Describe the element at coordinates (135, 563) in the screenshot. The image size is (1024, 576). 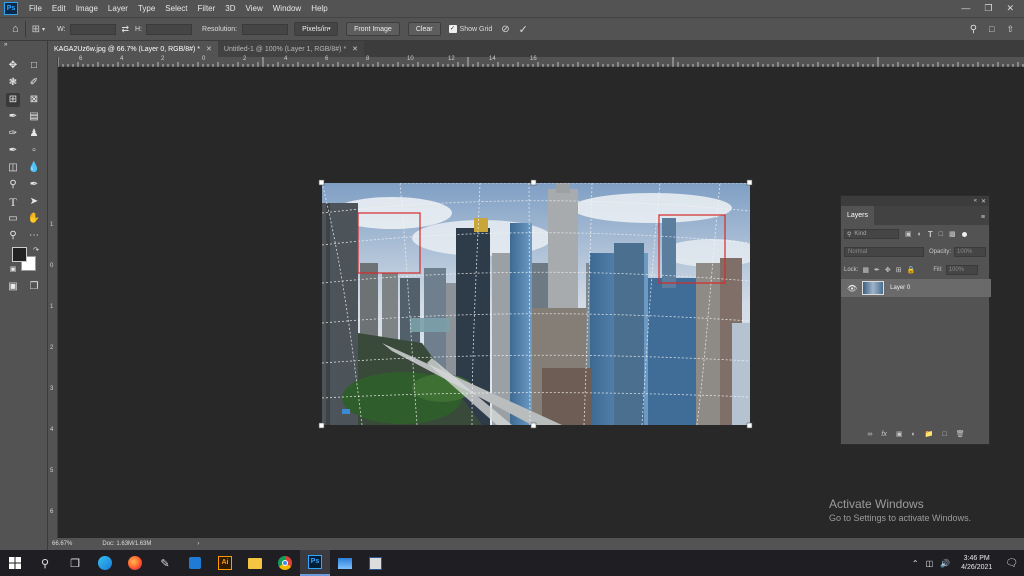
I see `firefox-icon` at that location.